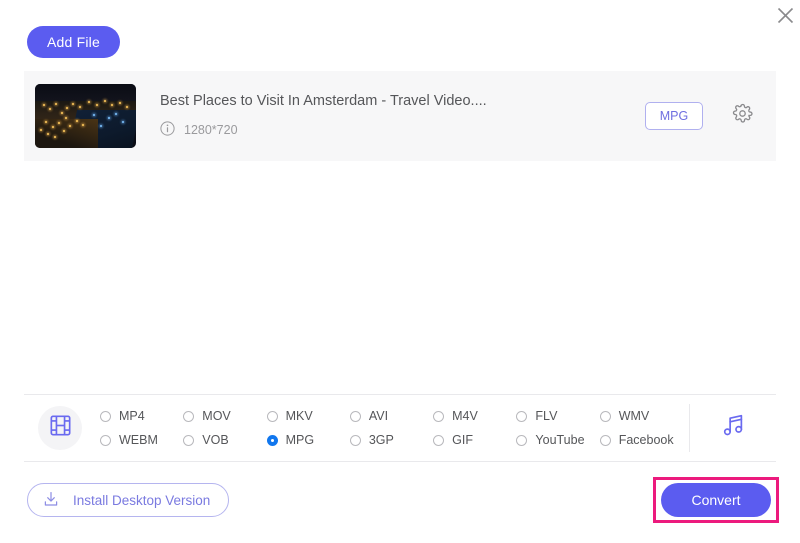 This screenshot has width=800, height=543. I want to click on video-formats-tab, so click(60, 428).